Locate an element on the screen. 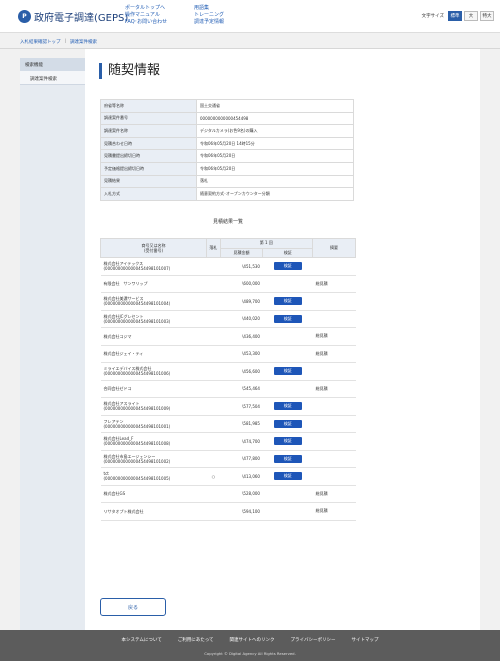  info-label: 調達案件番号 is located at coordinates (148, 118).